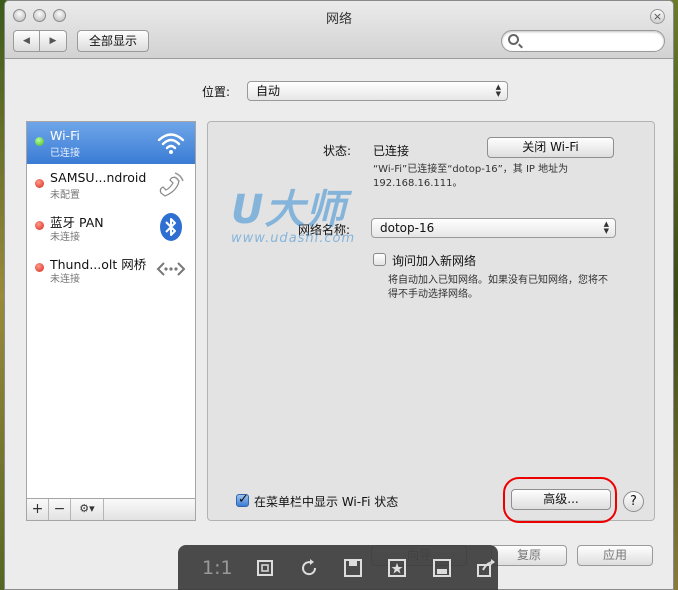 This screenshot has width=678, height=590. I want to click on back-button: ◀, so click(26, 41).